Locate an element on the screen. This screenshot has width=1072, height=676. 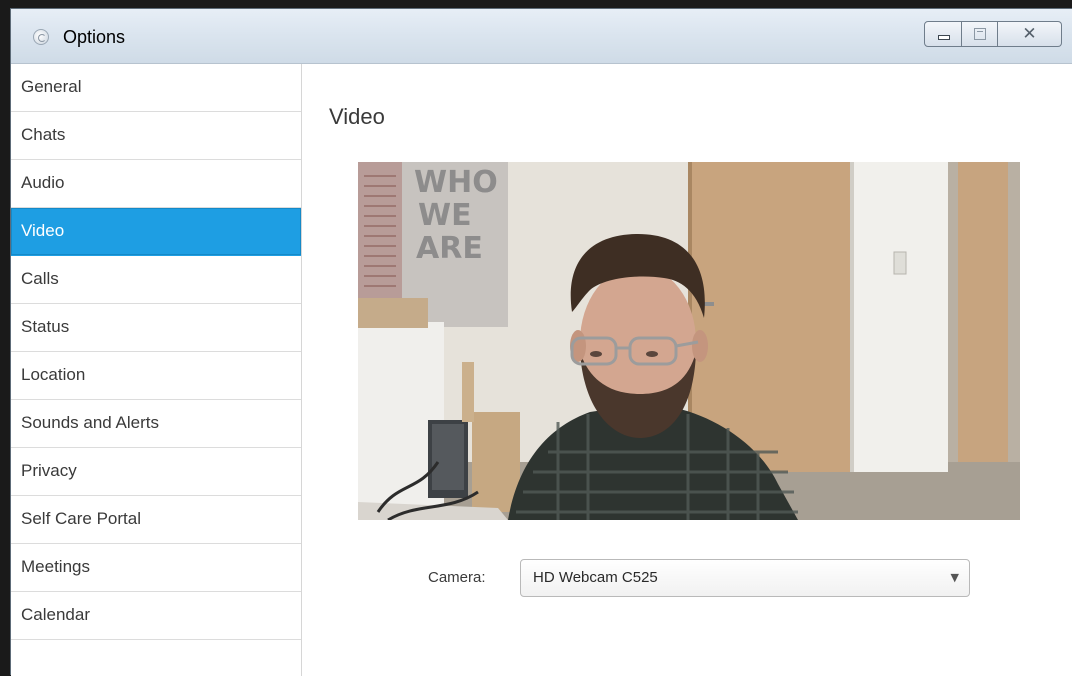
minimize-button is located at coordinates (943, 34).